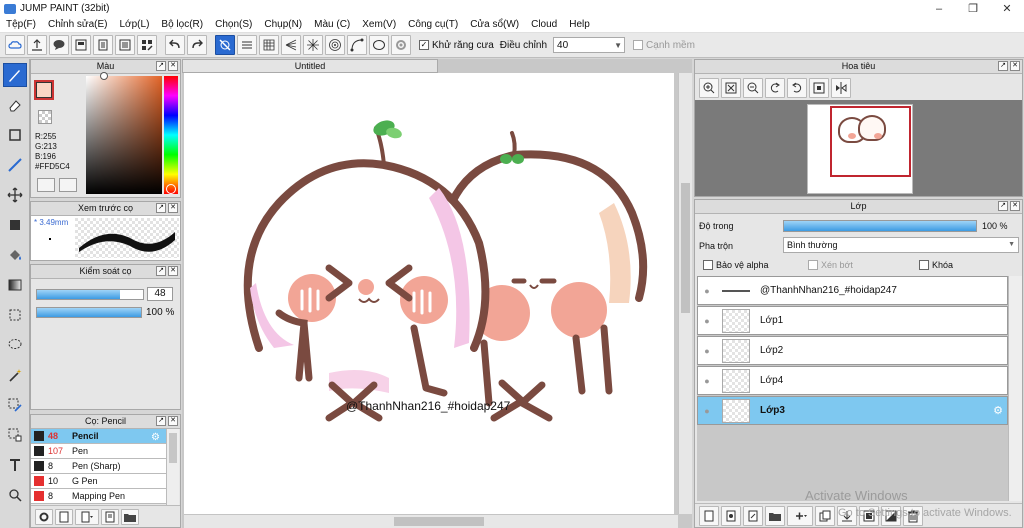 The image size is (1024, 528). What do you see at coordinates (753, 515) in the screenshot?
I see `new-vector-layer-icon` at bounding box center [753, 515].